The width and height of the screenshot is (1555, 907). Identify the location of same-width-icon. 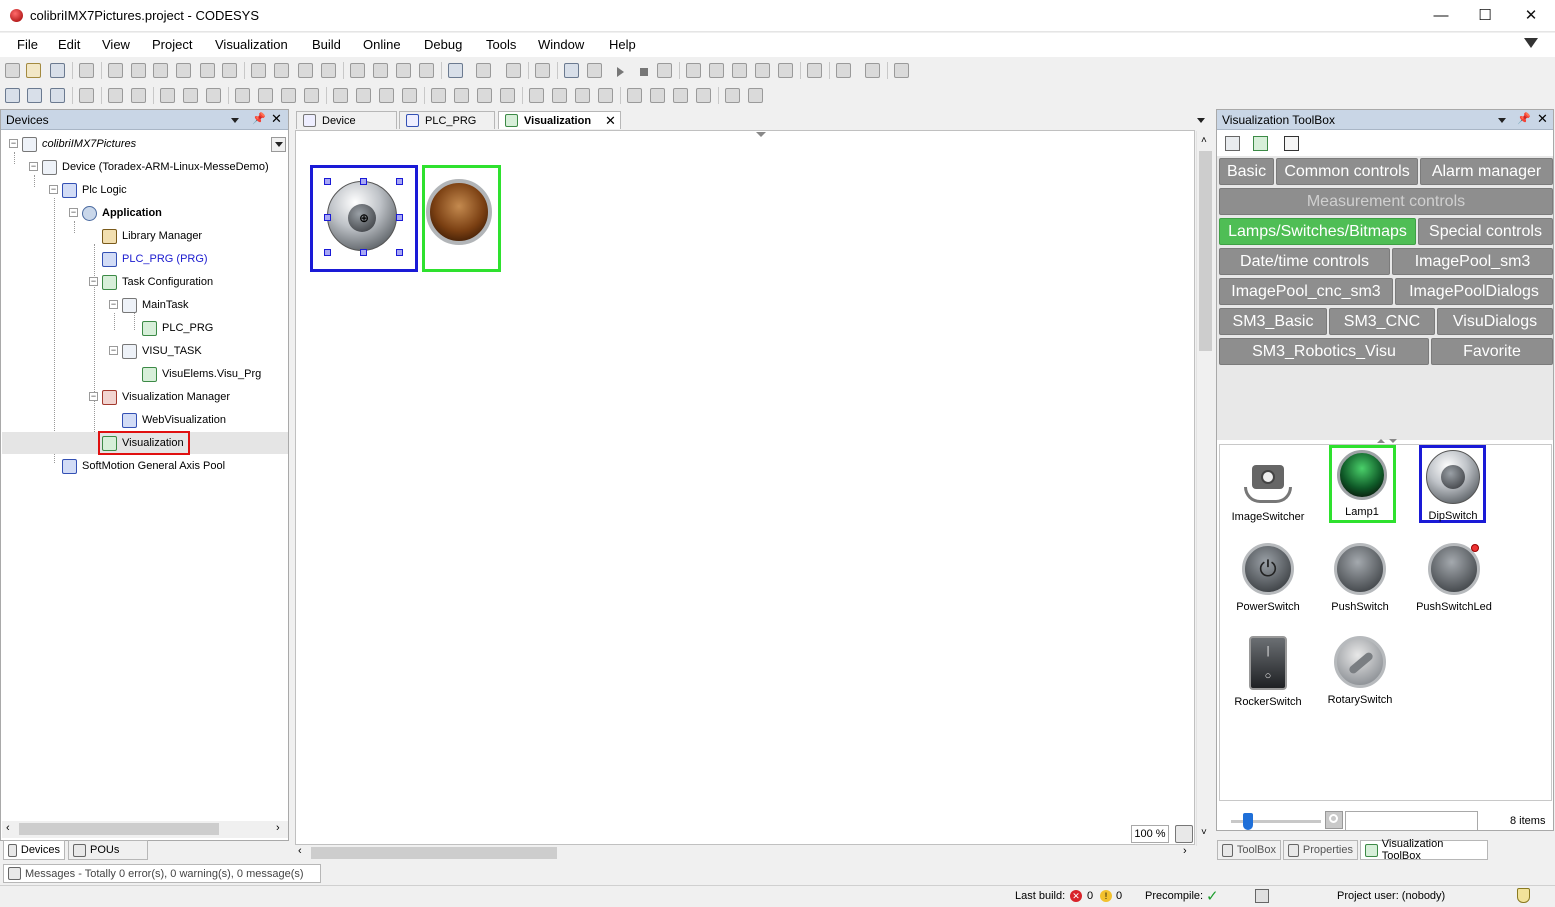
(386, 95).